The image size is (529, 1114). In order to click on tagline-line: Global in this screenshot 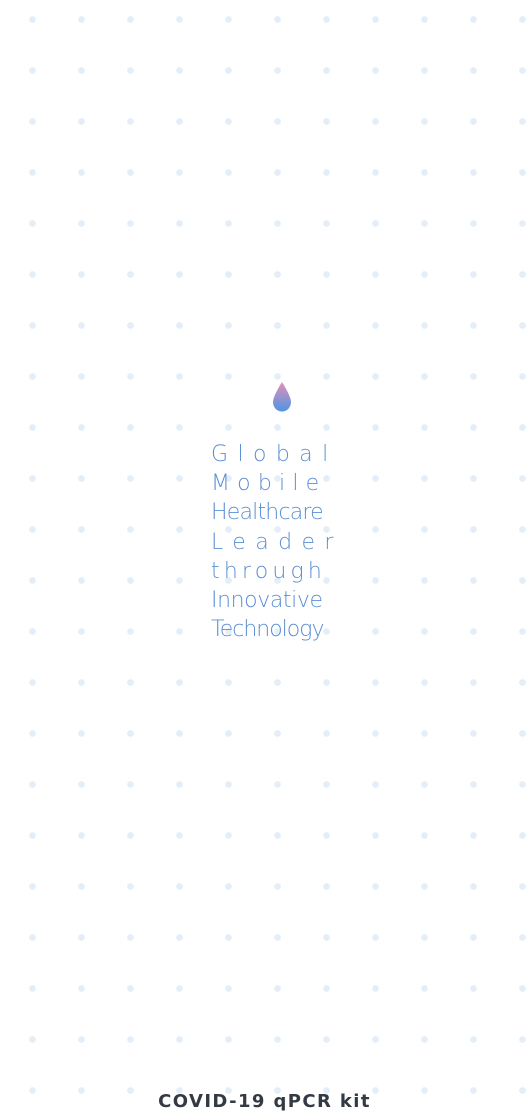, I will do `click(274, 454)`.